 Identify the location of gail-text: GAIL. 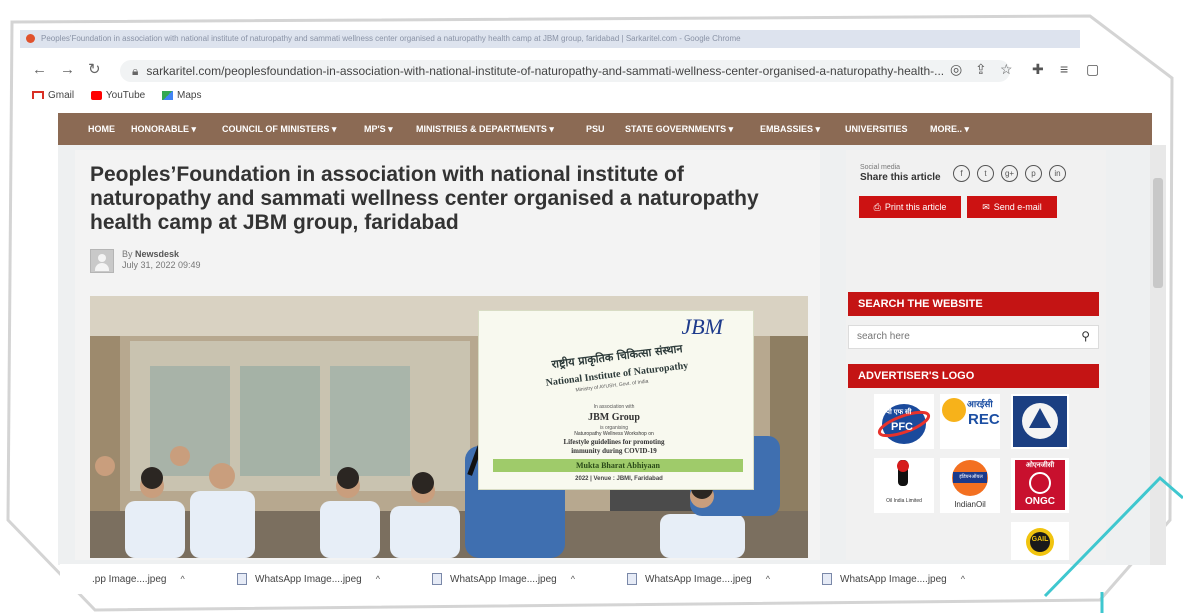
(1040, 539).